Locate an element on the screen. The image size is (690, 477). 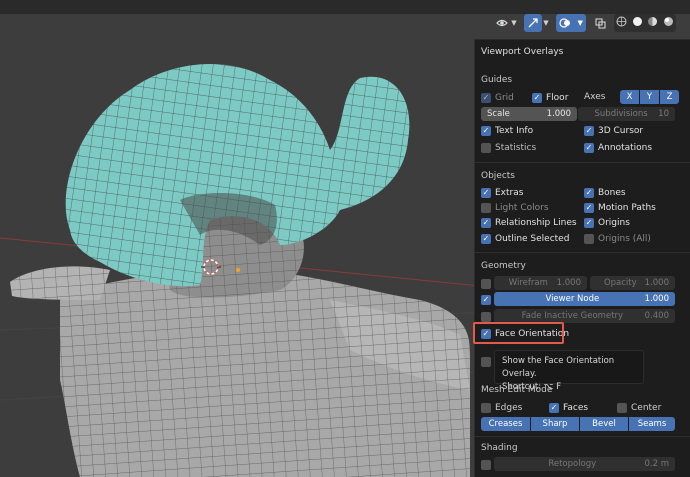
retopology-field: Retopology 0.2 m is located at coordinates (584, 464).